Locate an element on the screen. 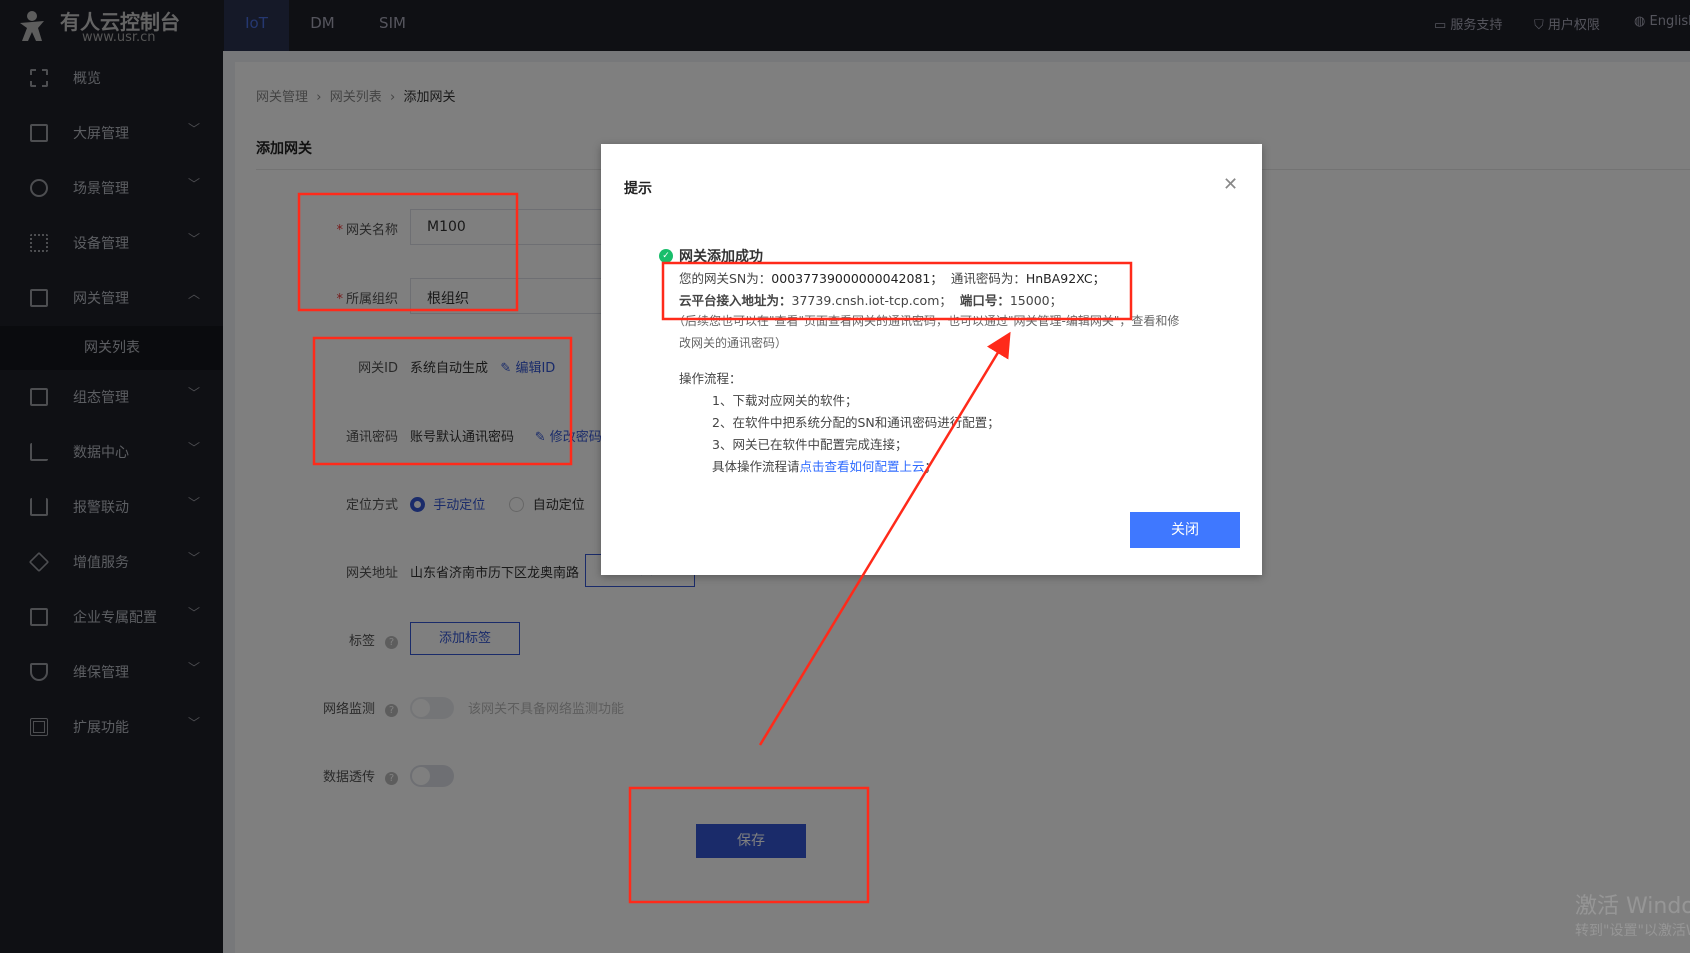 This screenshot has height=953, width=1690. detail-line: 具体操作流程请点击查看如何配置上云； is located at coordinates (825, 466).